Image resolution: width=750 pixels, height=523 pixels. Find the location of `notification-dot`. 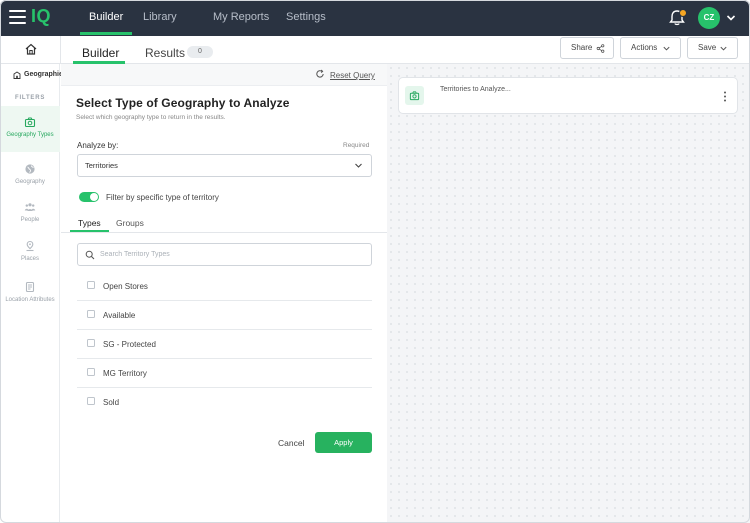

notification-dot is located at coordinates (683, 13).